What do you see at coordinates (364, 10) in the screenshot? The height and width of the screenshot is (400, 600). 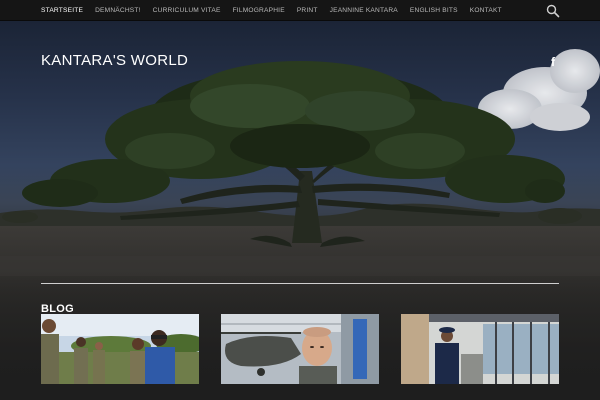 I see `nav-item-jeannine-kantara: JEANNINE KANTARA` at bounding box center [364, 10].